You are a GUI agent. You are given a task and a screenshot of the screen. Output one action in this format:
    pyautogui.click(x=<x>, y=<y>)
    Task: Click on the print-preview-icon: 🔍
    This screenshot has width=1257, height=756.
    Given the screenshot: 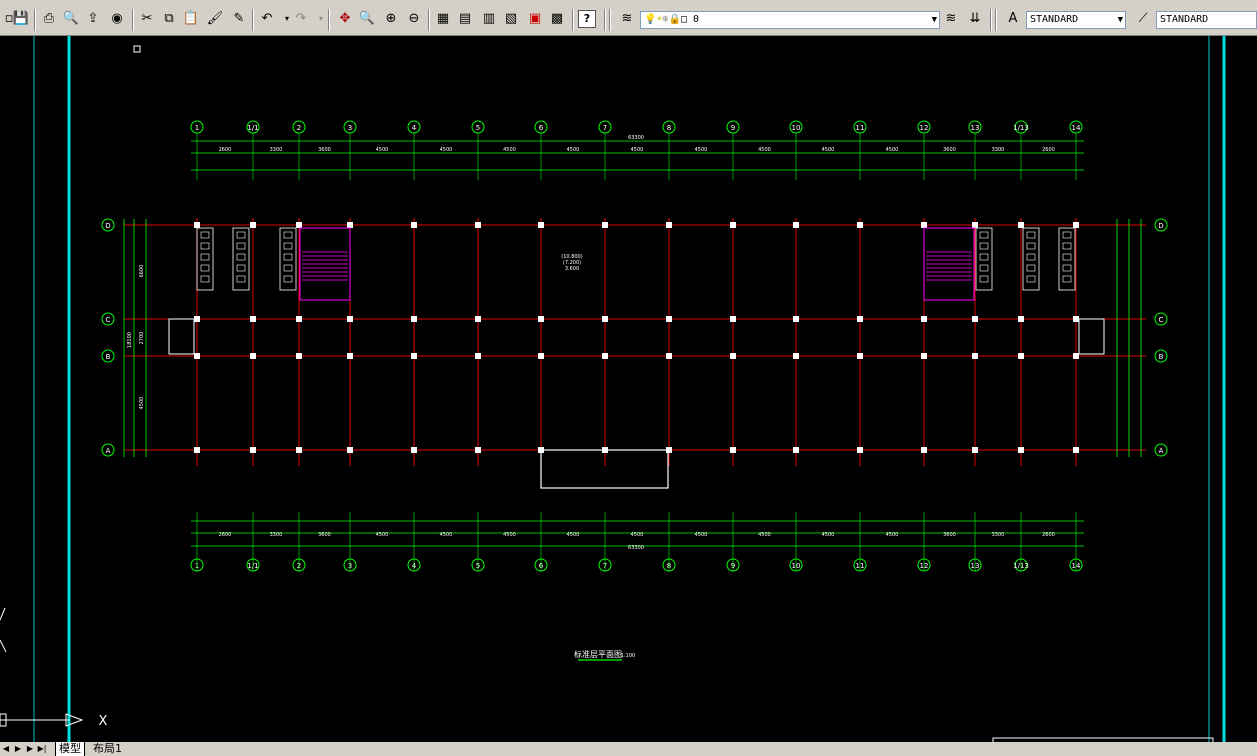 What is the action you would take?
    pyautogui.click(x=71, y=19)
    